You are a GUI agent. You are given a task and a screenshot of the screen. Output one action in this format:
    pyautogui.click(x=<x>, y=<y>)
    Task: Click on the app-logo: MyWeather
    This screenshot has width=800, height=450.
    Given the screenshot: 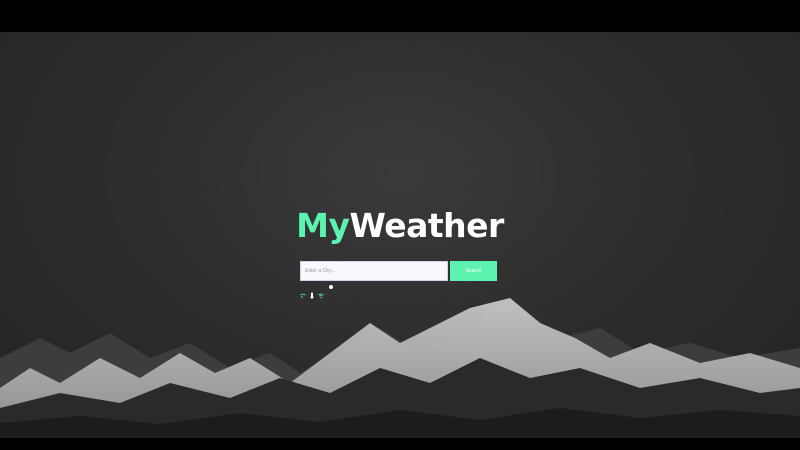 What is the action you would take?
    pyautogui.click(x=400, y=226)
    